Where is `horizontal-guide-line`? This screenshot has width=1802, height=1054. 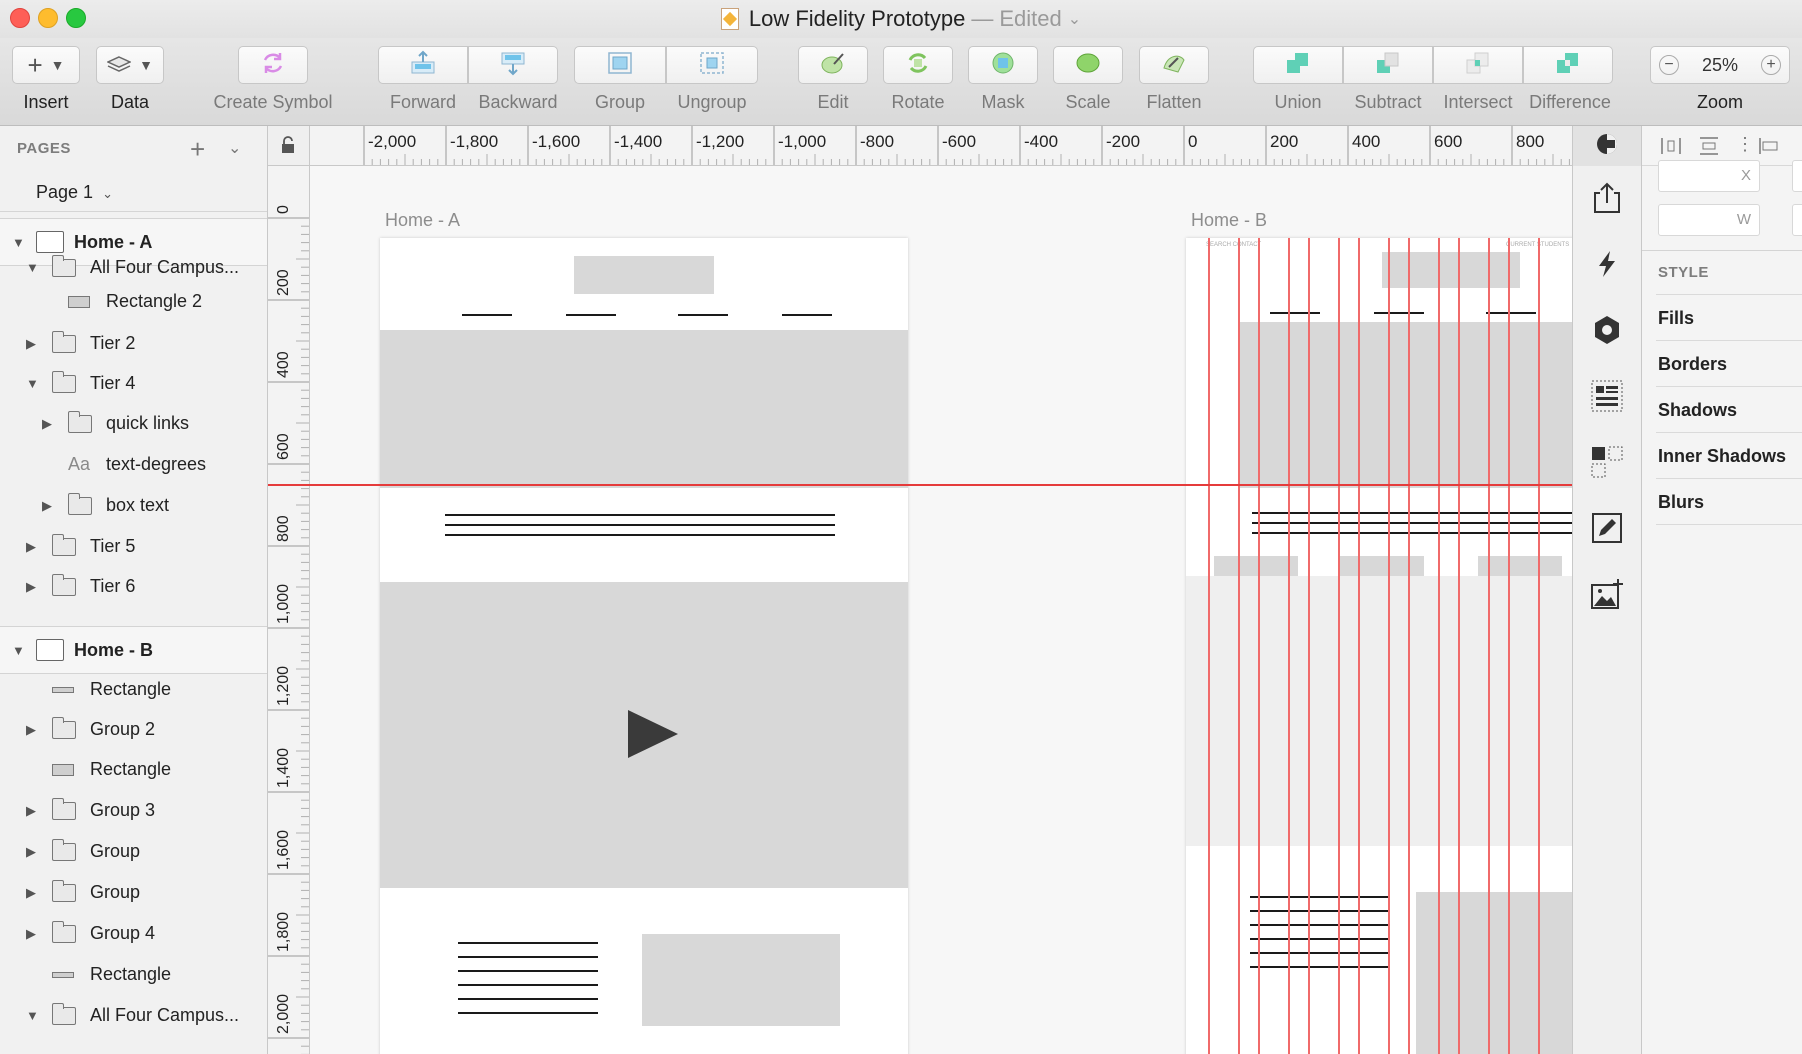
horizontal-guide-line is located at coordinates (941, 485).